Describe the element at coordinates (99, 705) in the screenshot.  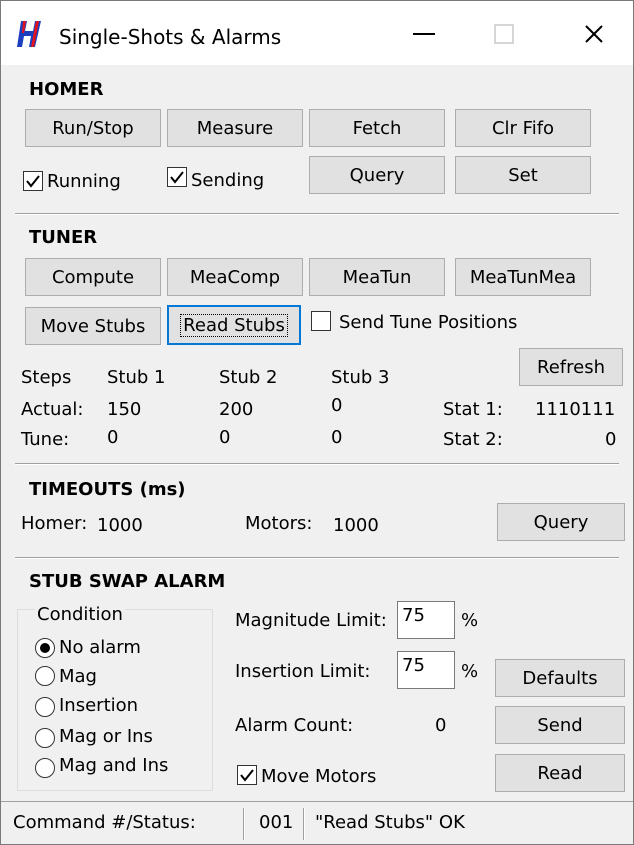
I see `radio-insertion-label: Insertion` at that location.